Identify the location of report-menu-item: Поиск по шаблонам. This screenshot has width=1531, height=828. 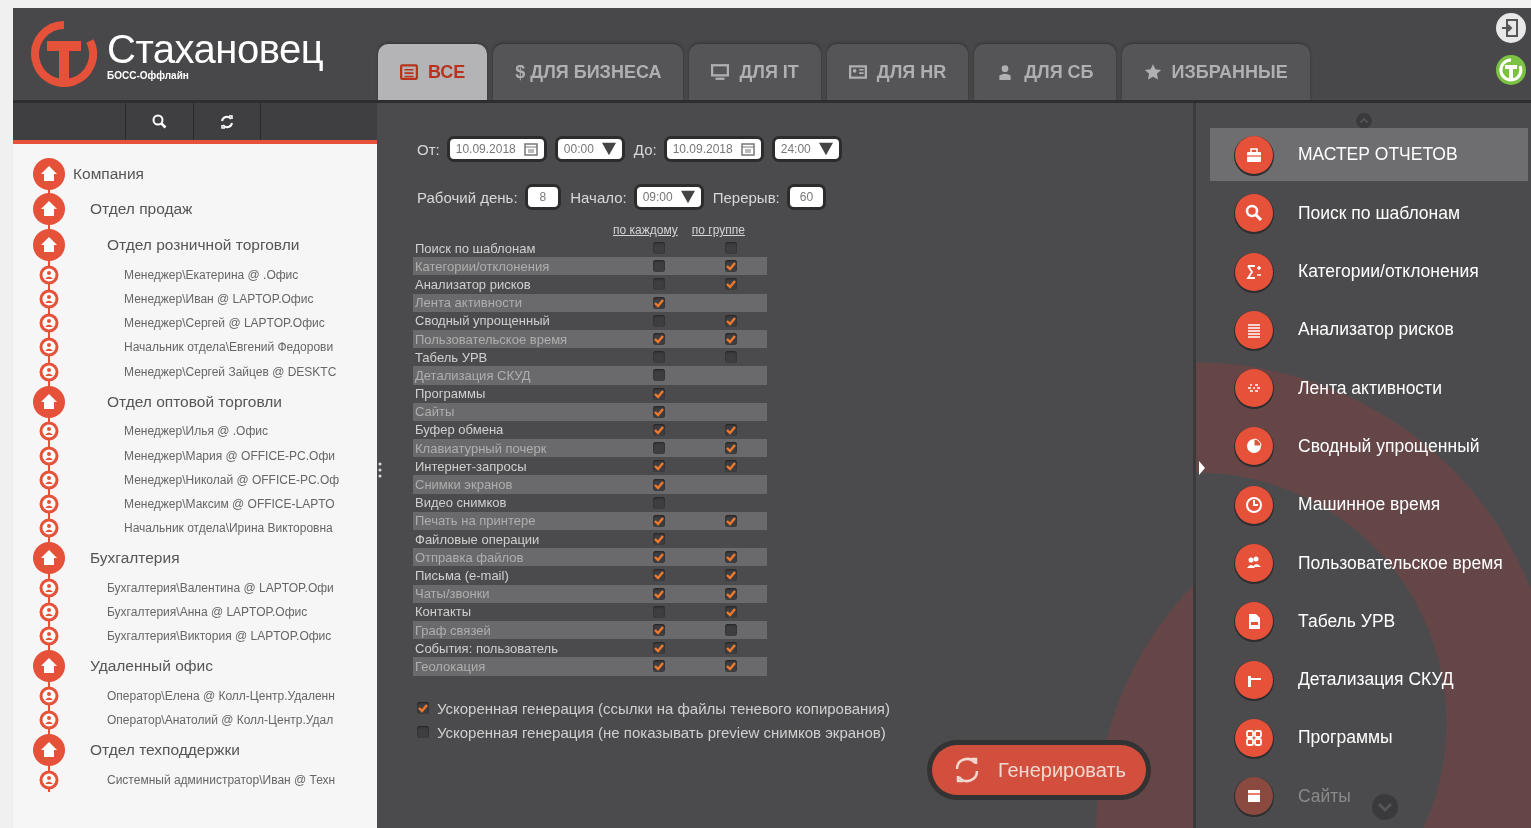
(1369, 213).